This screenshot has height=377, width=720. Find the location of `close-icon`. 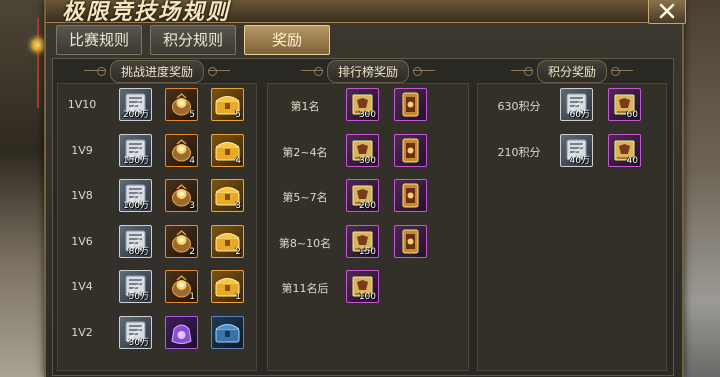

close-icon is located at coordinates (667, 11).